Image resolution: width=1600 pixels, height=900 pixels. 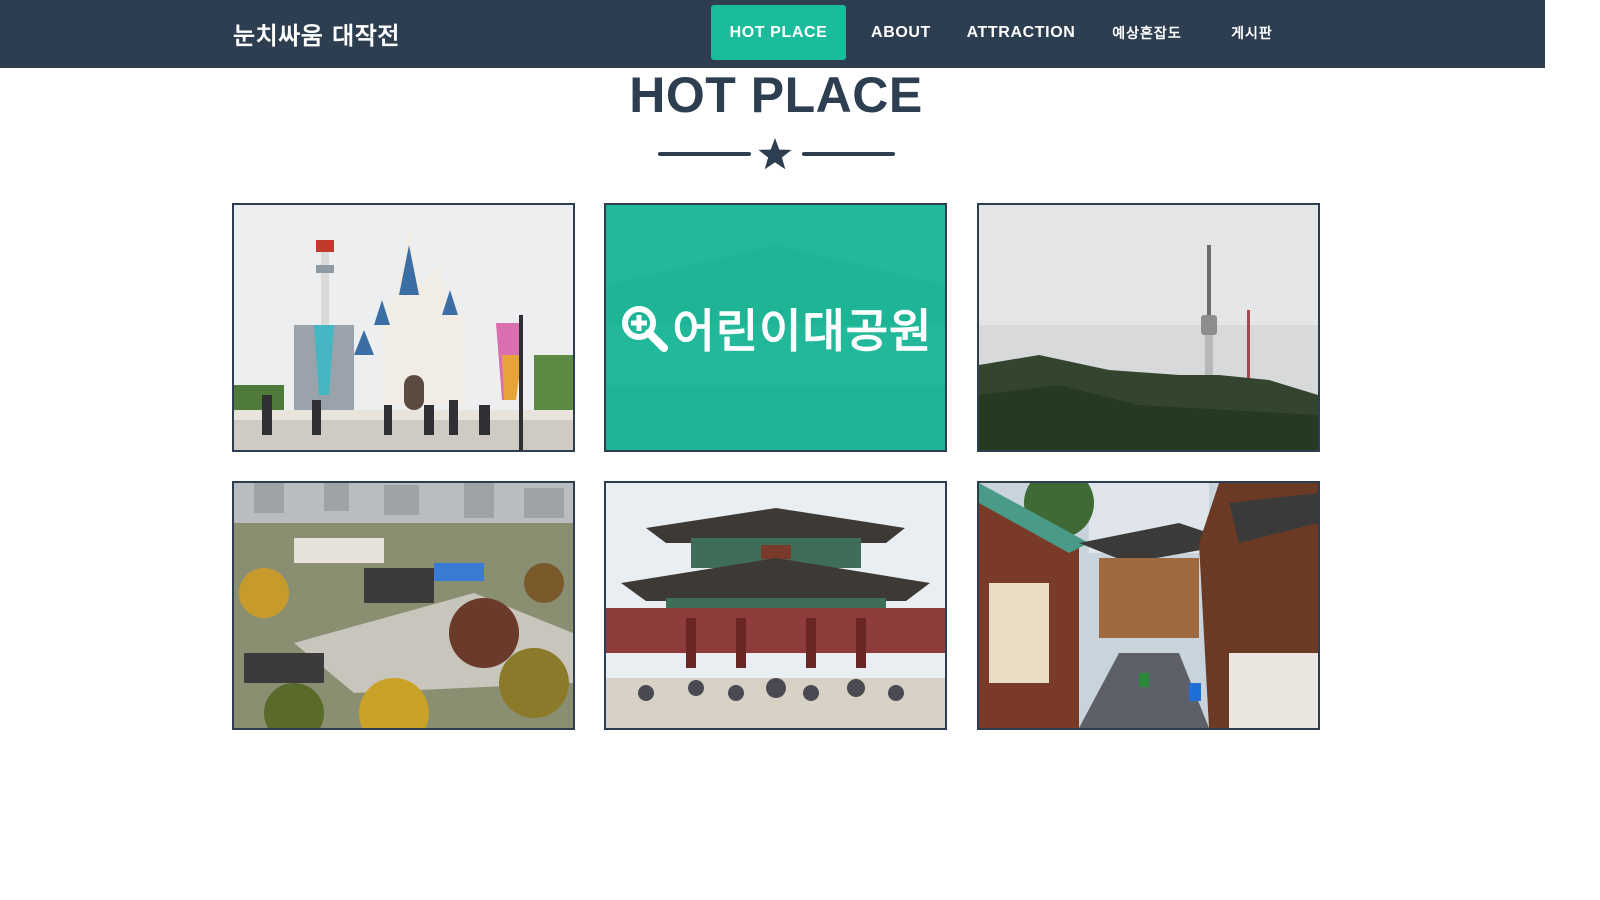 What do you see at coordinates (644, 328) in the screenshot?
I see `zoom-in-icon` at bounding box center [644, 328].